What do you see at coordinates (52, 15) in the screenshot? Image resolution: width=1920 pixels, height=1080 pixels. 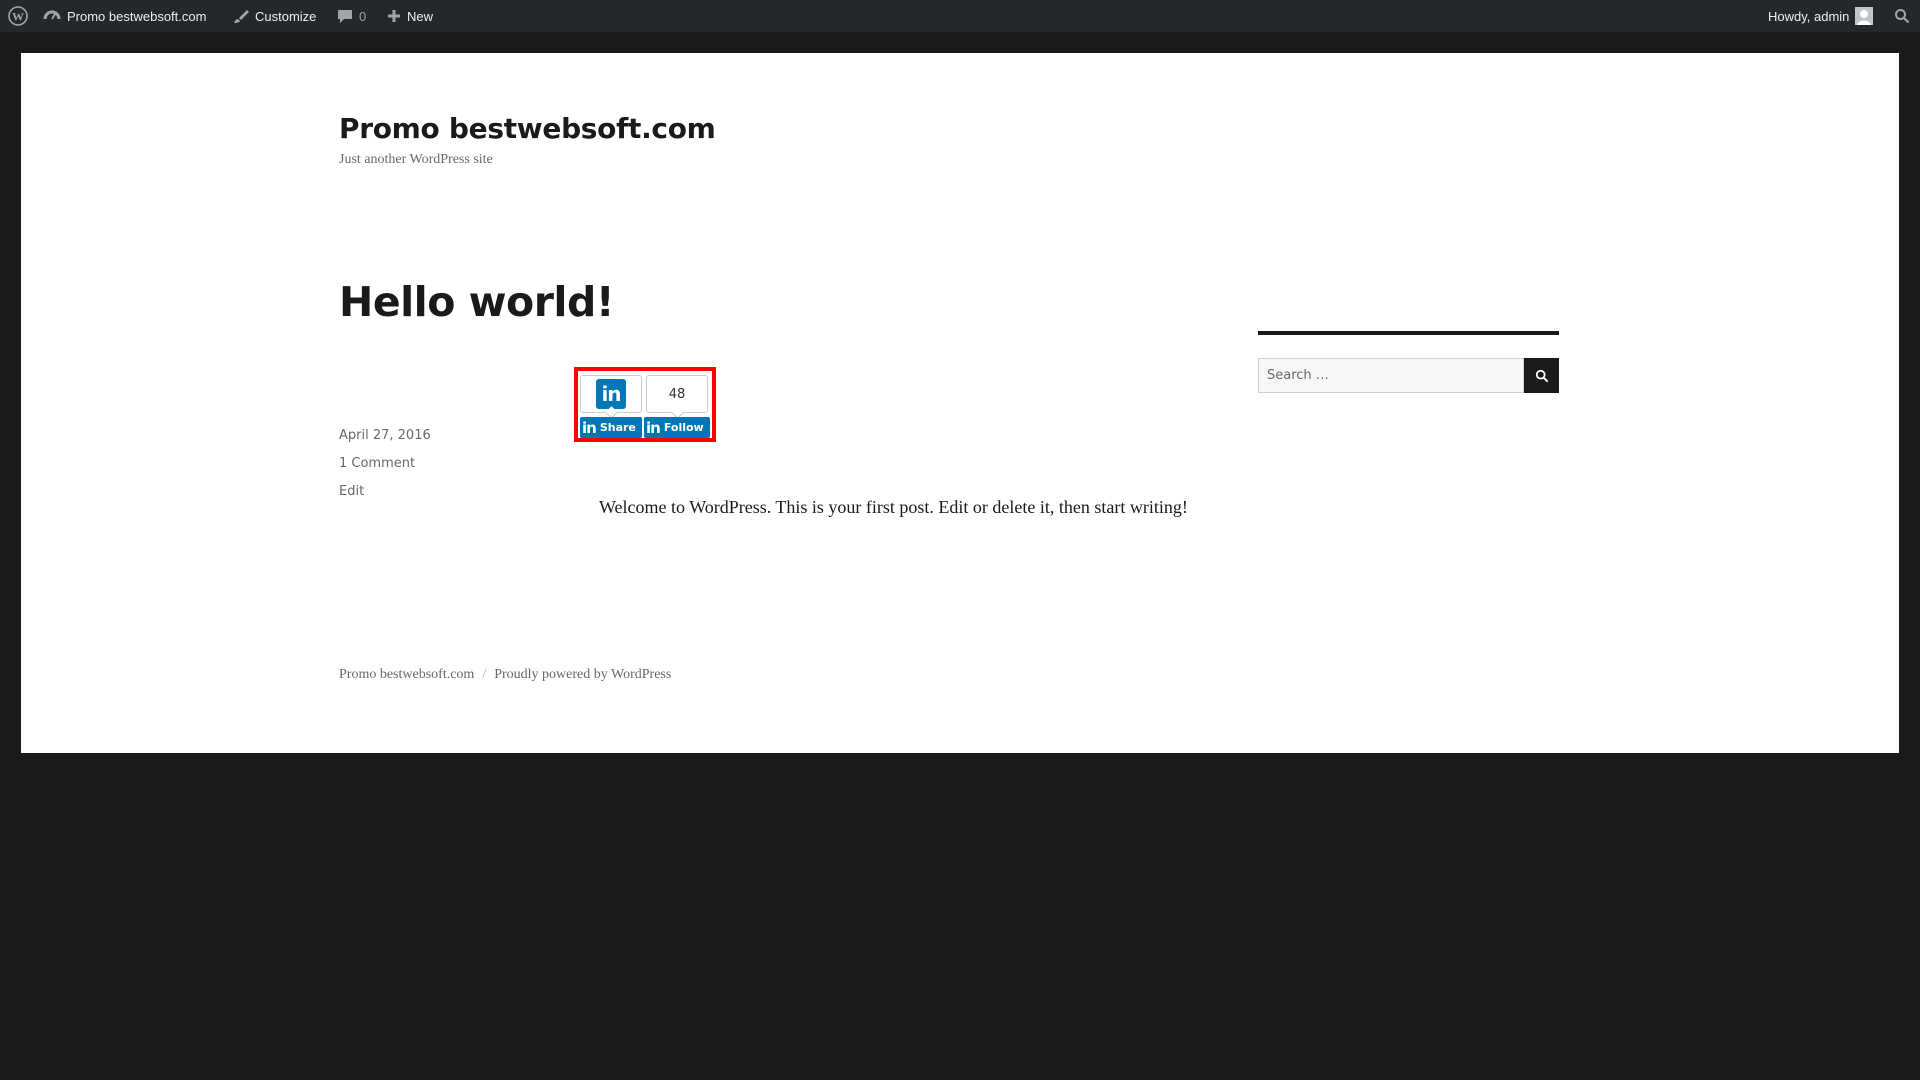 I see `dashboard-icon` at bounding box center [52, 15].